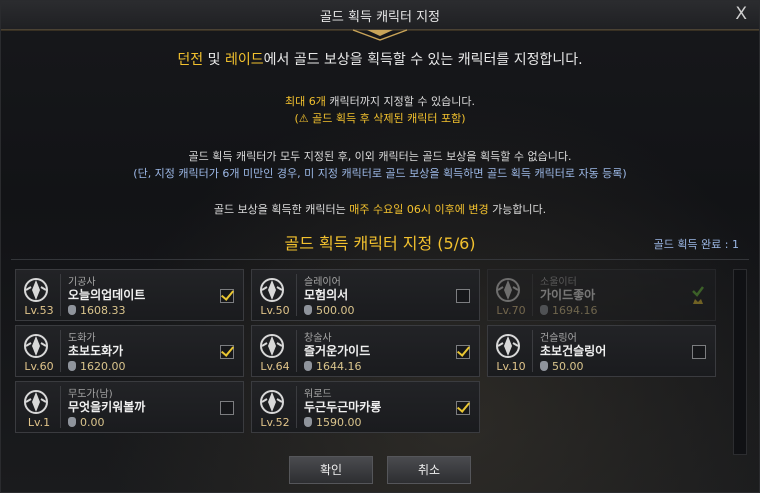  Describe the element at coordinates (380, 35) in the screenshot. I see `header-ornament` at that location.